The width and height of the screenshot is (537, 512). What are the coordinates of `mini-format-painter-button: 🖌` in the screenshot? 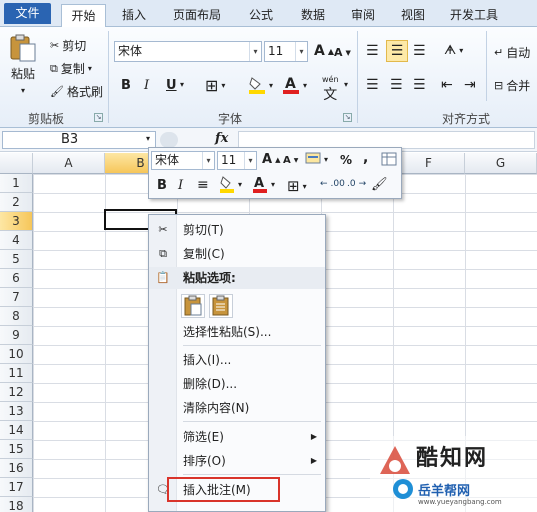 It's located at (379, 184).